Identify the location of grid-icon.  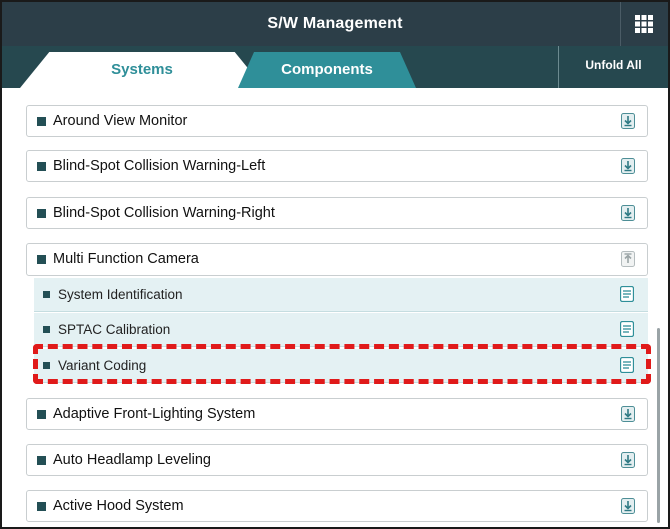
(644, 24).